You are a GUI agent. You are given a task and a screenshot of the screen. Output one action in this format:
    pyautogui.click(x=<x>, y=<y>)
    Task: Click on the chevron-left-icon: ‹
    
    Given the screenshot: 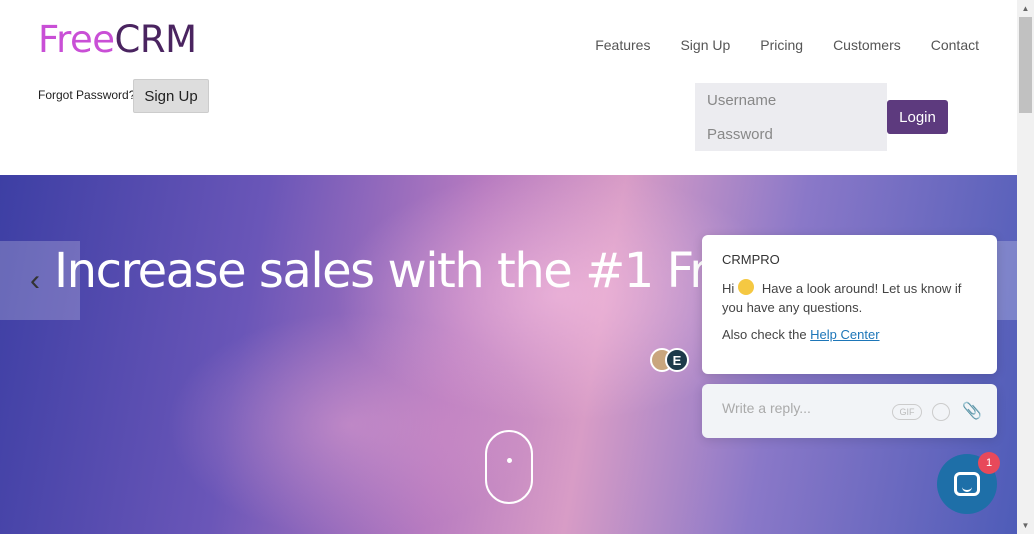 What is the action you would take?
    pyautogui.click(x=35, y=280)
    